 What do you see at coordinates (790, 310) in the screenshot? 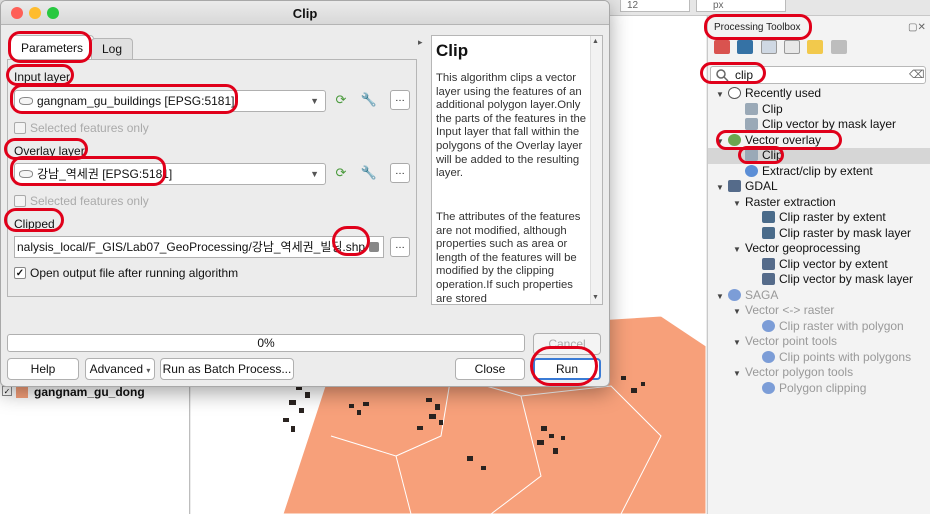
I see `tree-item-label: Vector <-> raster` at bounding box center [790, 310].